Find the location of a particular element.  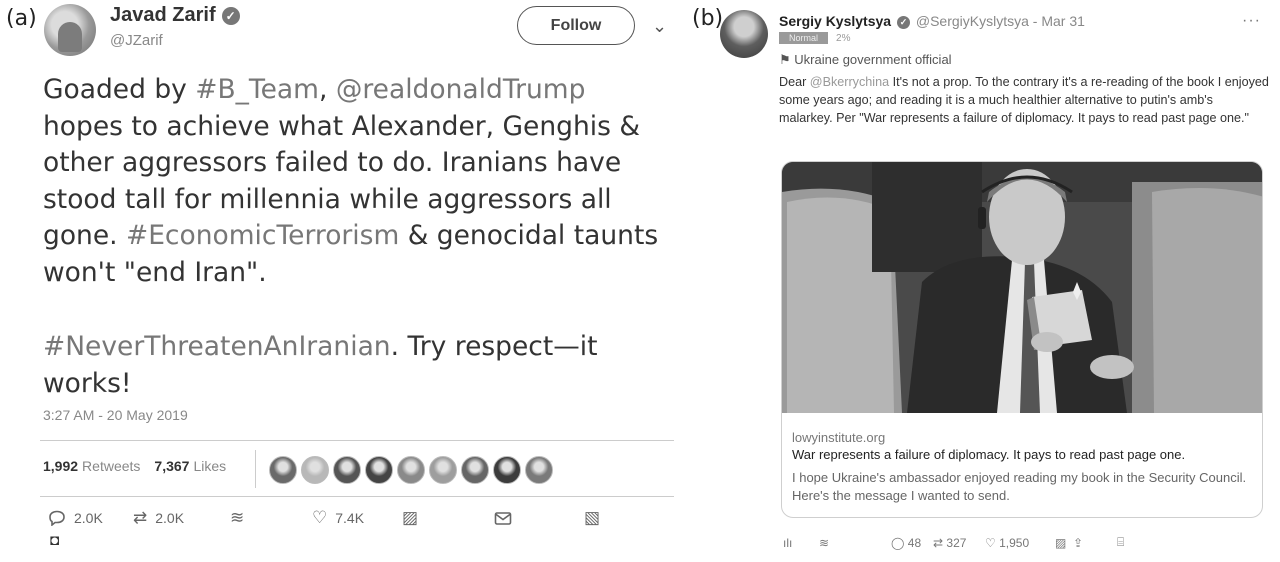

tweet-text-greeting: Dear is located at coordinates (794, 82).